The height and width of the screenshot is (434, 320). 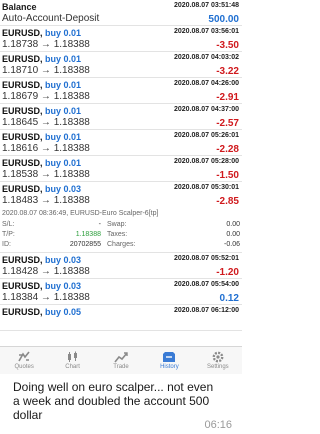 What do you see at coordinates (8, 234) in the screenshot?
I see `tp-label: T/P:` at bounding box center [8, 234].